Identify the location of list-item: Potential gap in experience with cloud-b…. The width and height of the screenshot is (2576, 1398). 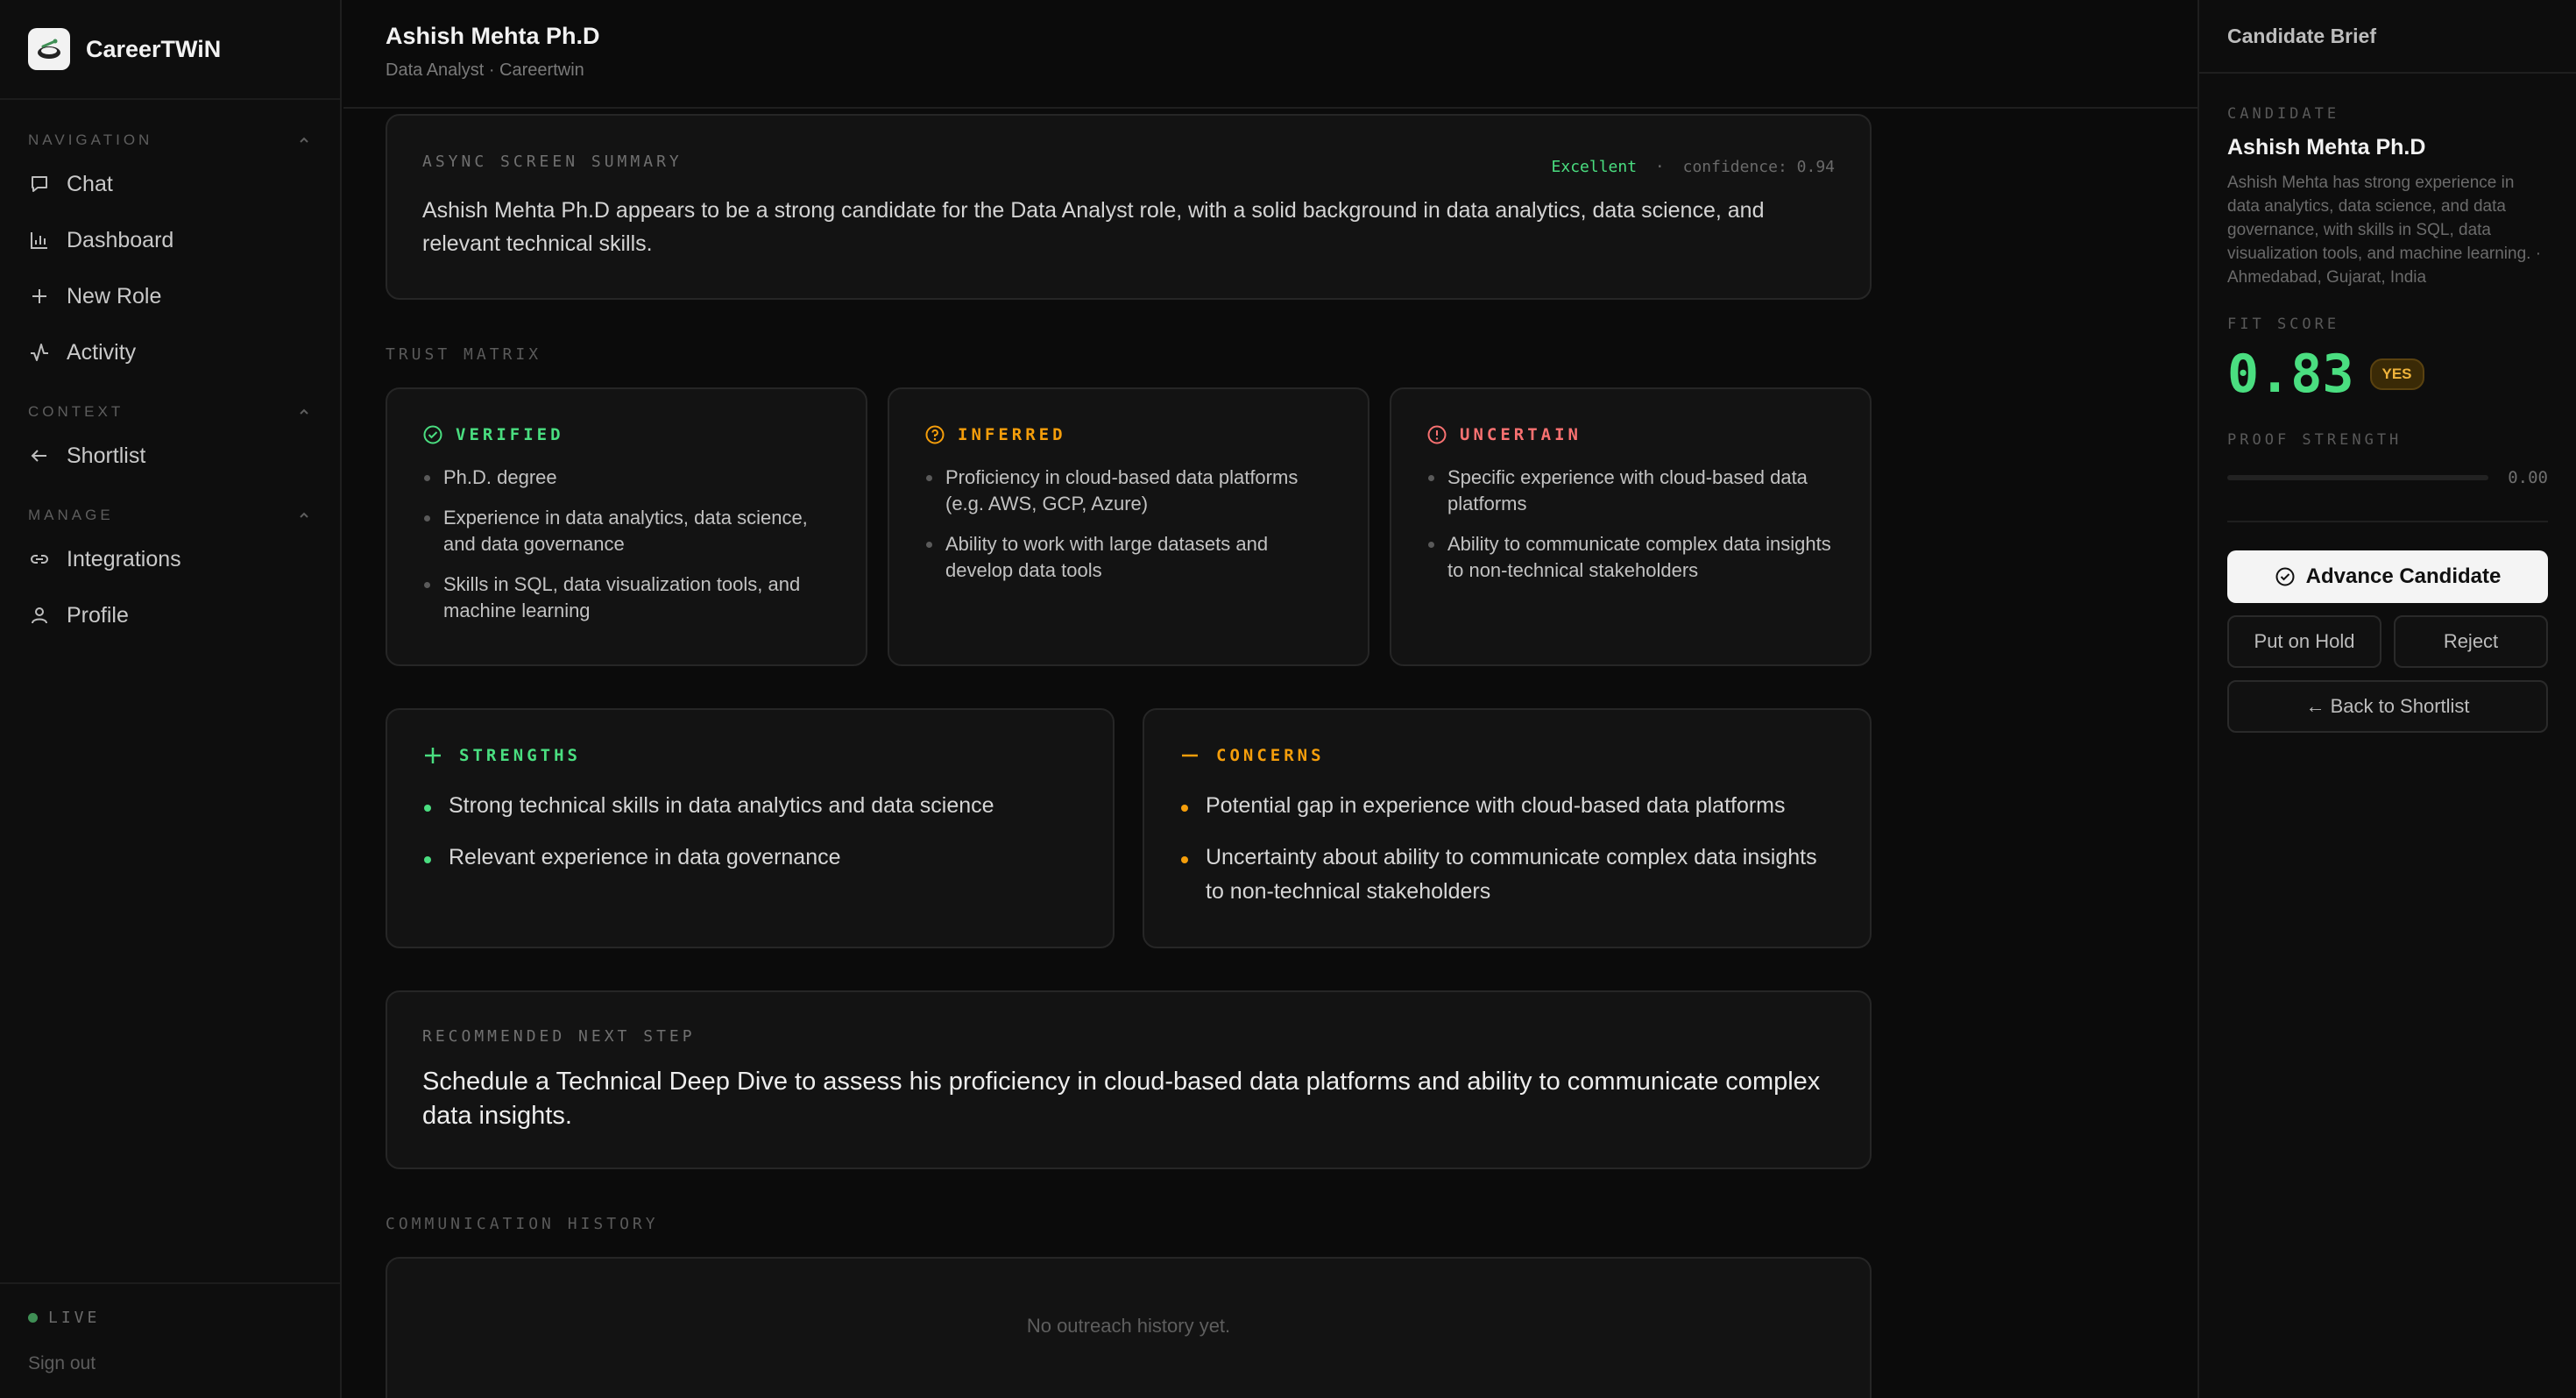
(1507, 806).